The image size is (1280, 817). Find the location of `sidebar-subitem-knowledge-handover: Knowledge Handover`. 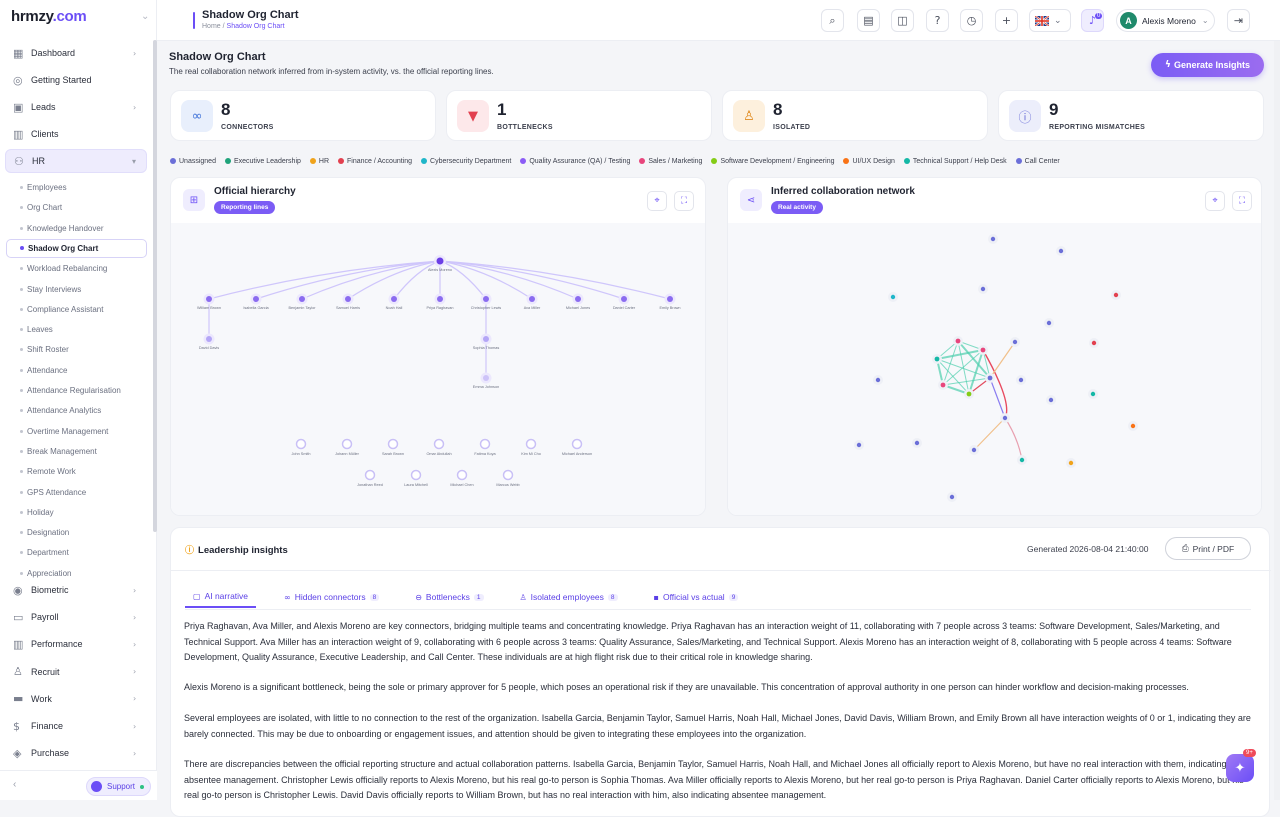

sidebar-subitem-knowledge-handover: Knowledge Handover is located at coordinates (62, 228).